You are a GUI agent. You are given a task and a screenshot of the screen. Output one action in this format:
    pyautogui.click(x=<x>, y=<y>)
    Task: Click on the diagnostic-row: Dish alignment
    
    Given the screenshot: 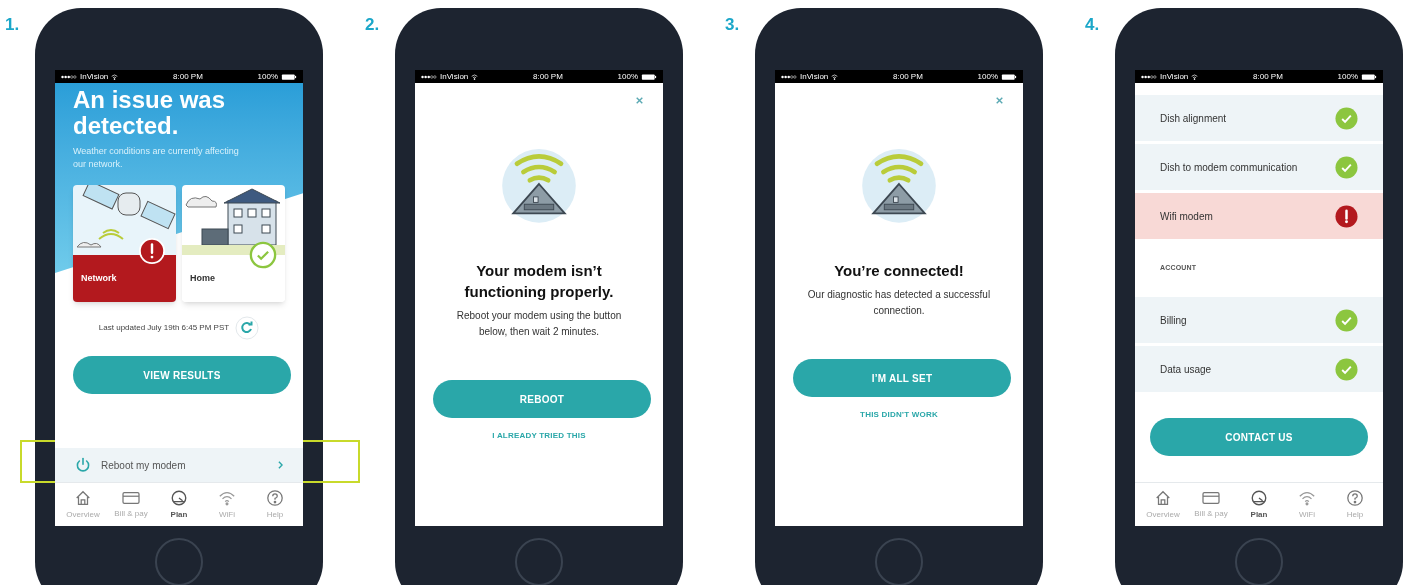 What is the action you would take?
    pyautogui.click(x=1259, y=118)
    